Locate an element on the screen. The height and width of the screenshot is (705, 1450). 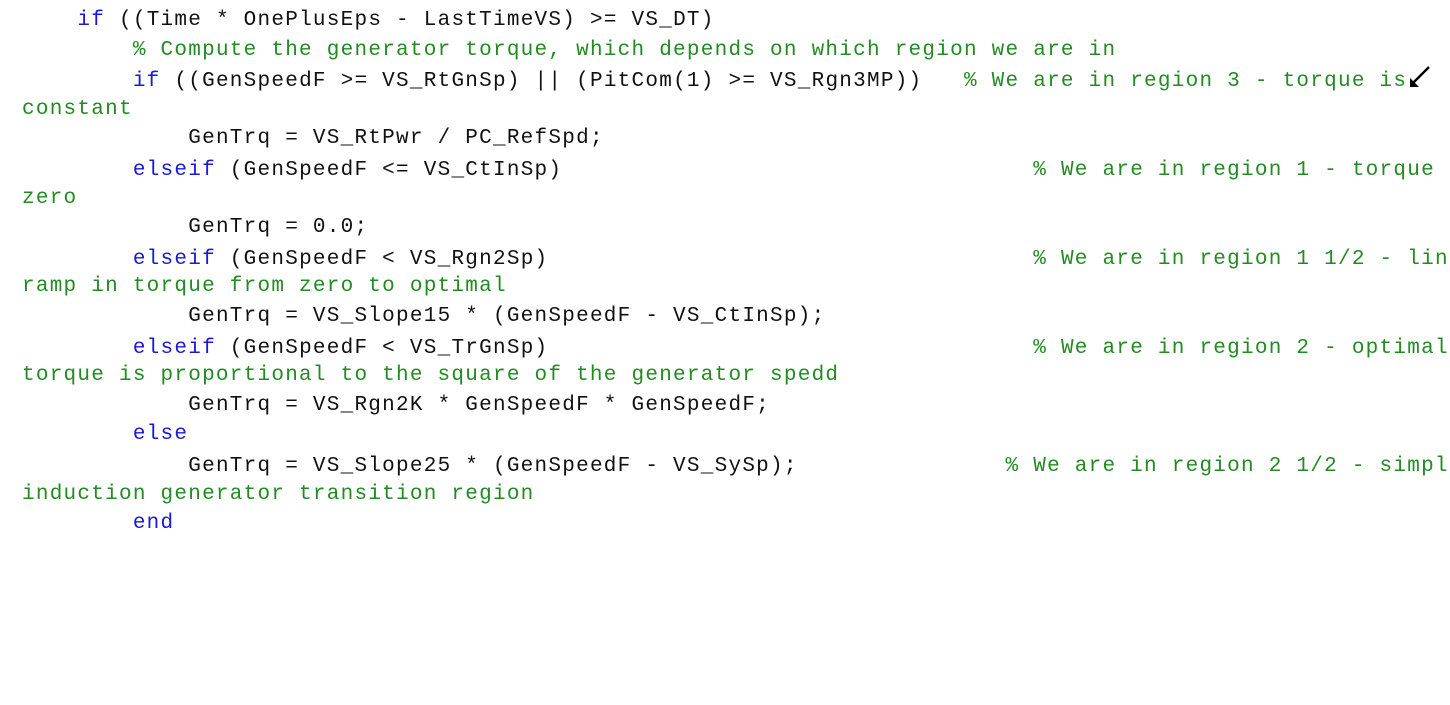
comment: % We are in region 2 1/2 - simple is located at coordinates (1227, 466).